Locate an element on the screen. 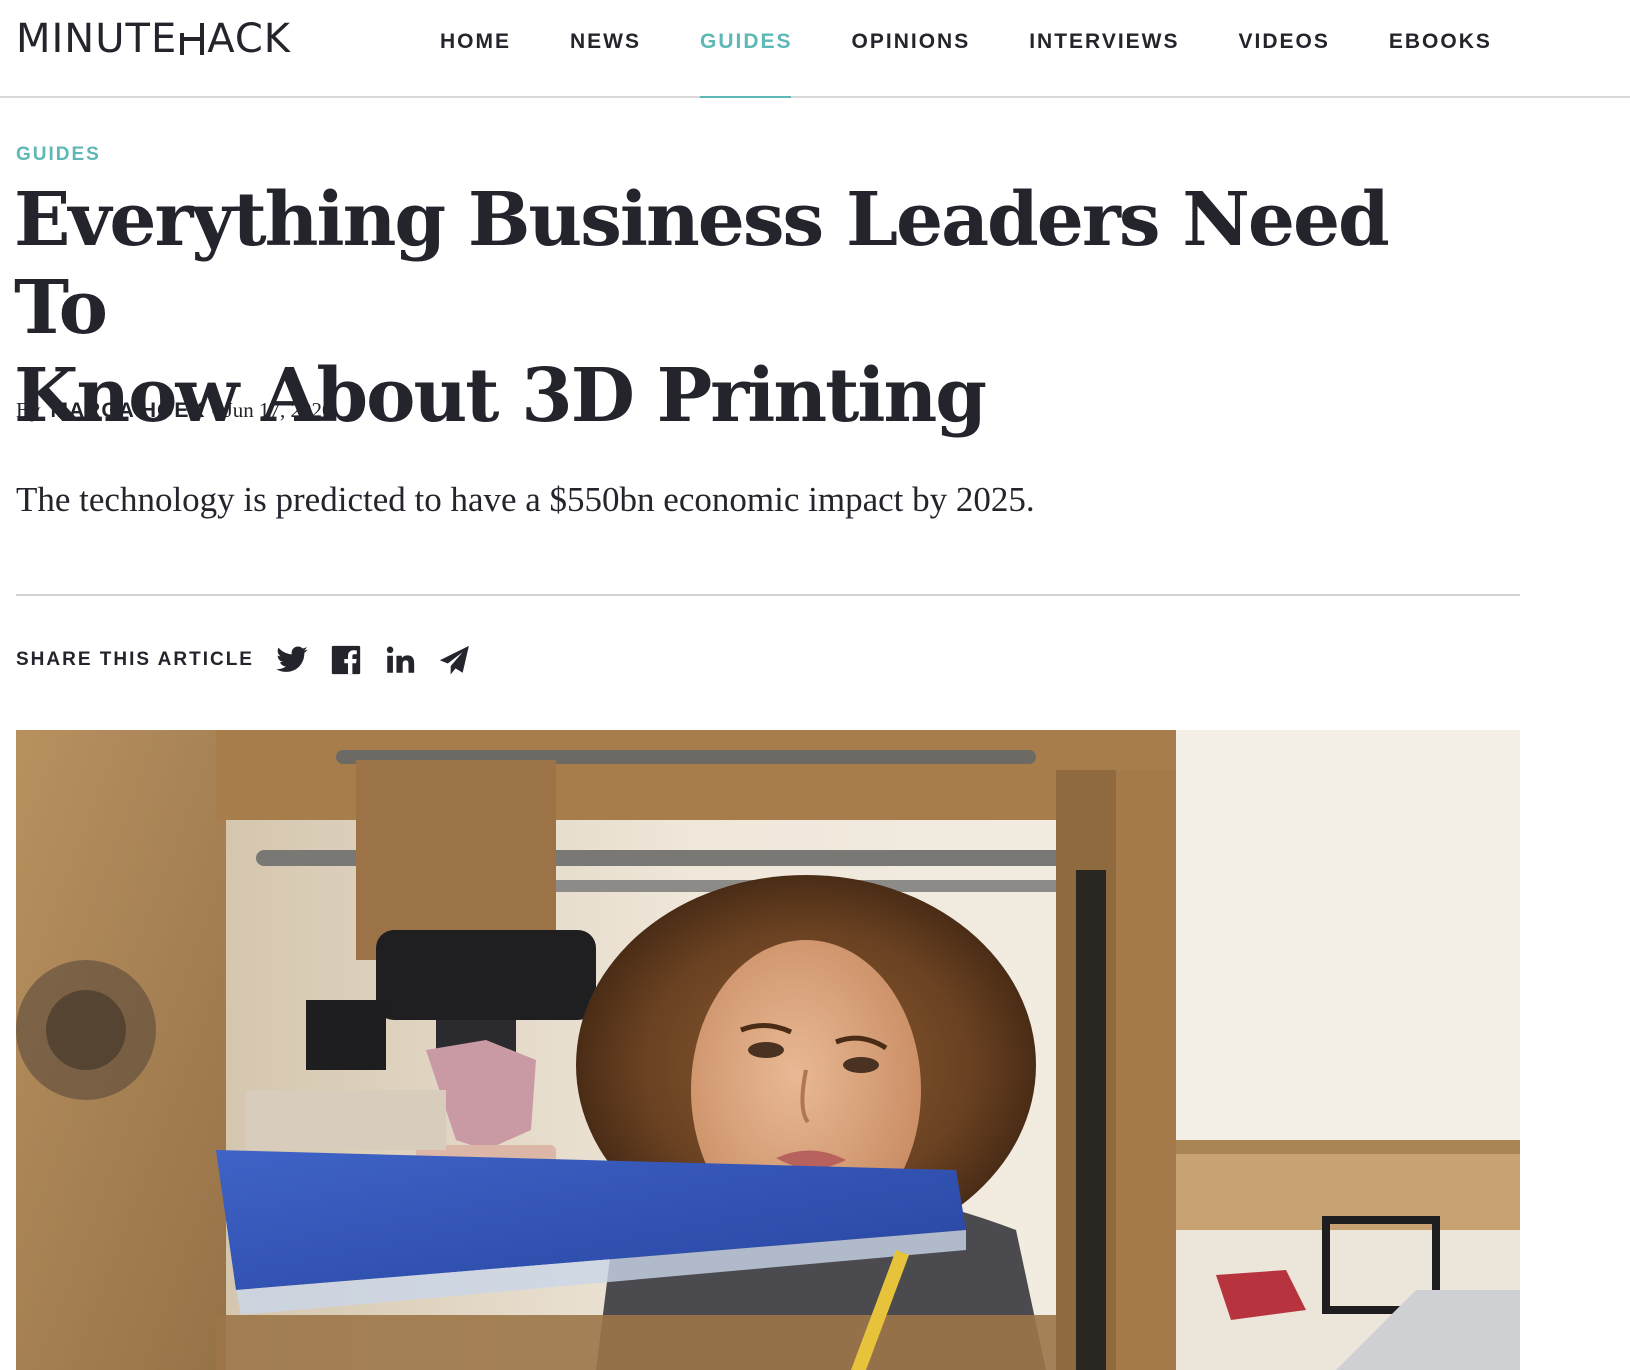 This screenshot has height=1370, width=1630. linkedin-icon is located at coordinates (400, 660).